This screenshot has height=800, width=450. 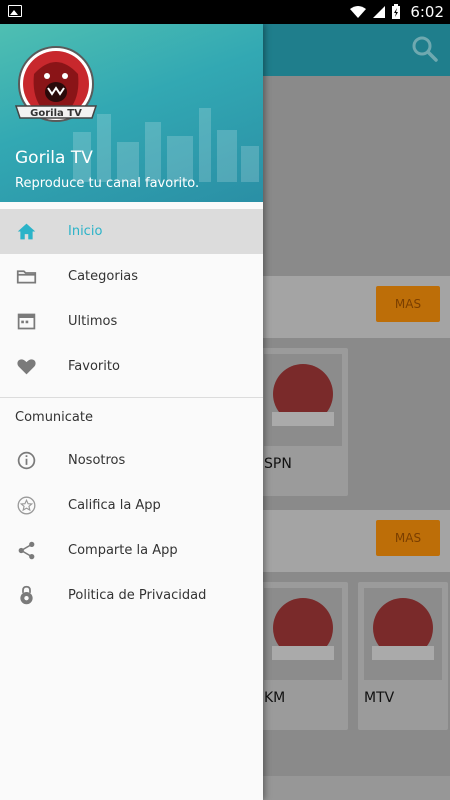 I want to click on status-bar: 6:02, so click(x=225, y=12).